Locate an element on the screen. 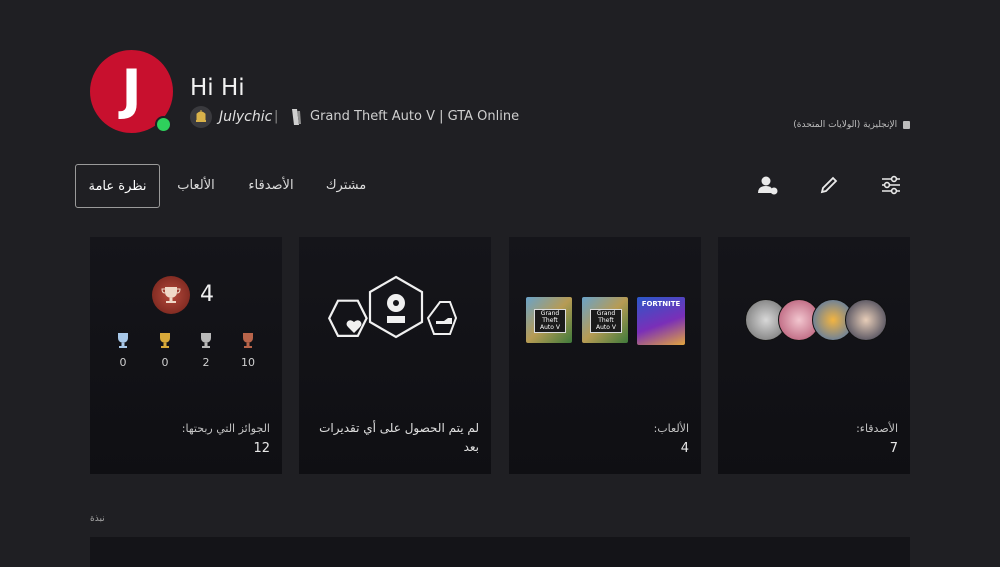 Image resolution: width=1000 pixels, height=567 pixels. fortnite-logo: FORTNITE is located at coordinates (661, 304).